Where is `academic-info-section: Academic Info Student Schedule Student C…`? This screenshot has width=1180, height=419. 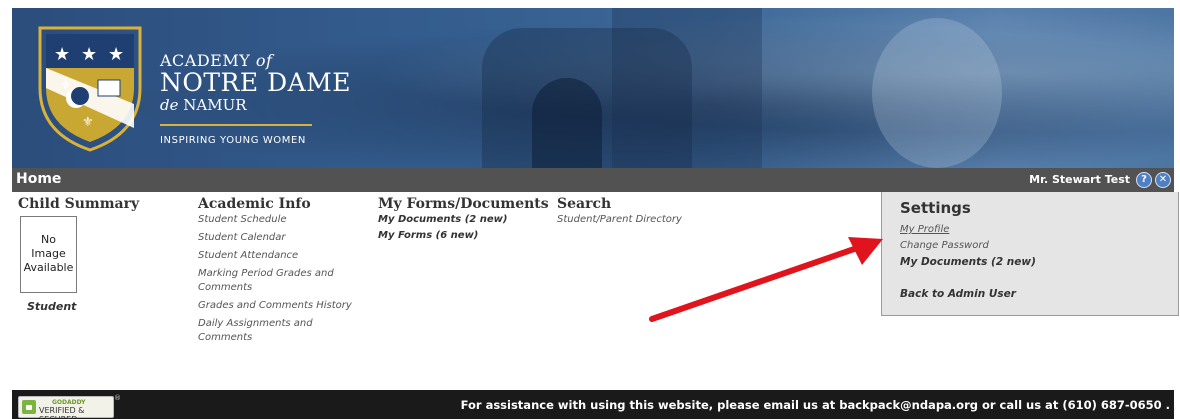 academic-info-section: Academic Info Student Schedule Student C… is located at coordinates (275, 270).